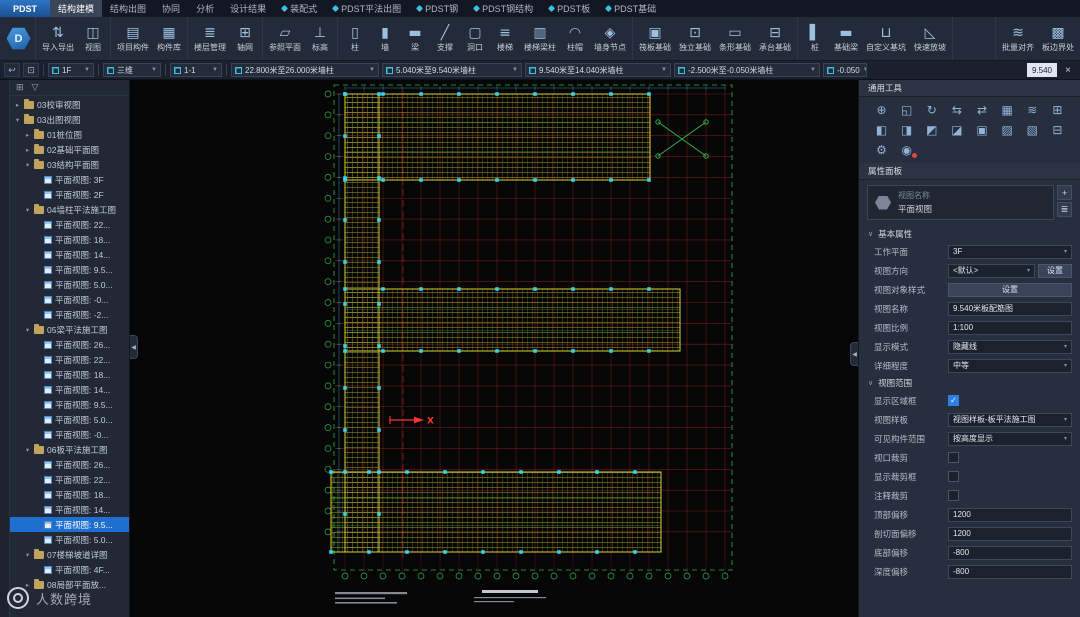  I want to click on annotation-crop-checkbox, so click(953, 495).